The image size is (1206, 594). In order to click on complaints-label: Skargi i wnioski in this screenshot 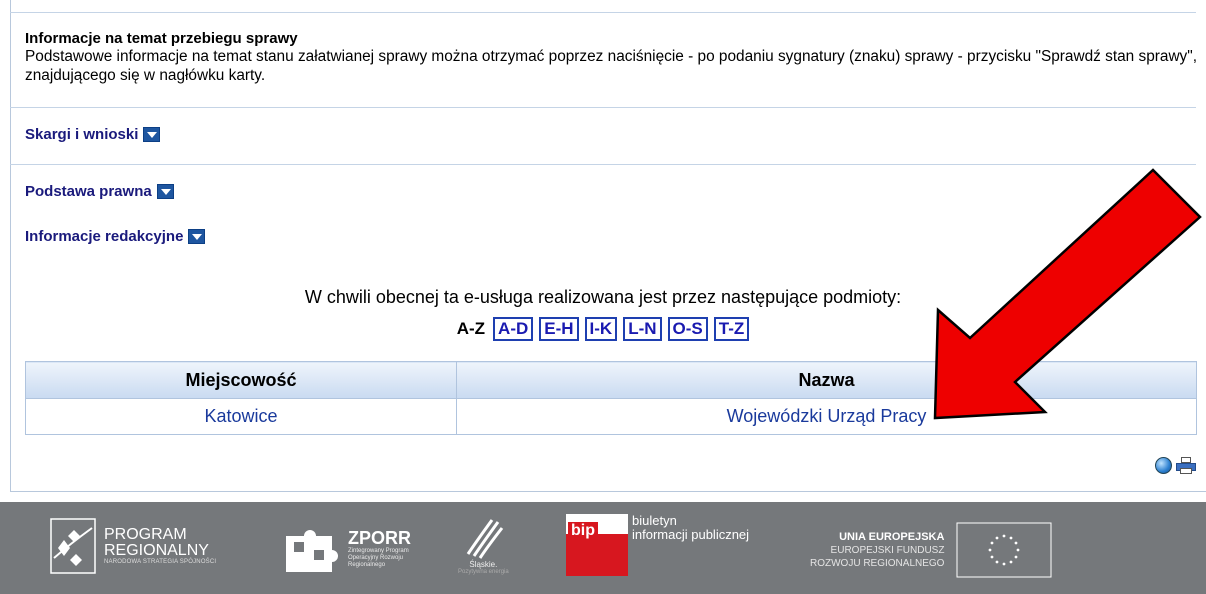, I will do `click(82, 134)`.